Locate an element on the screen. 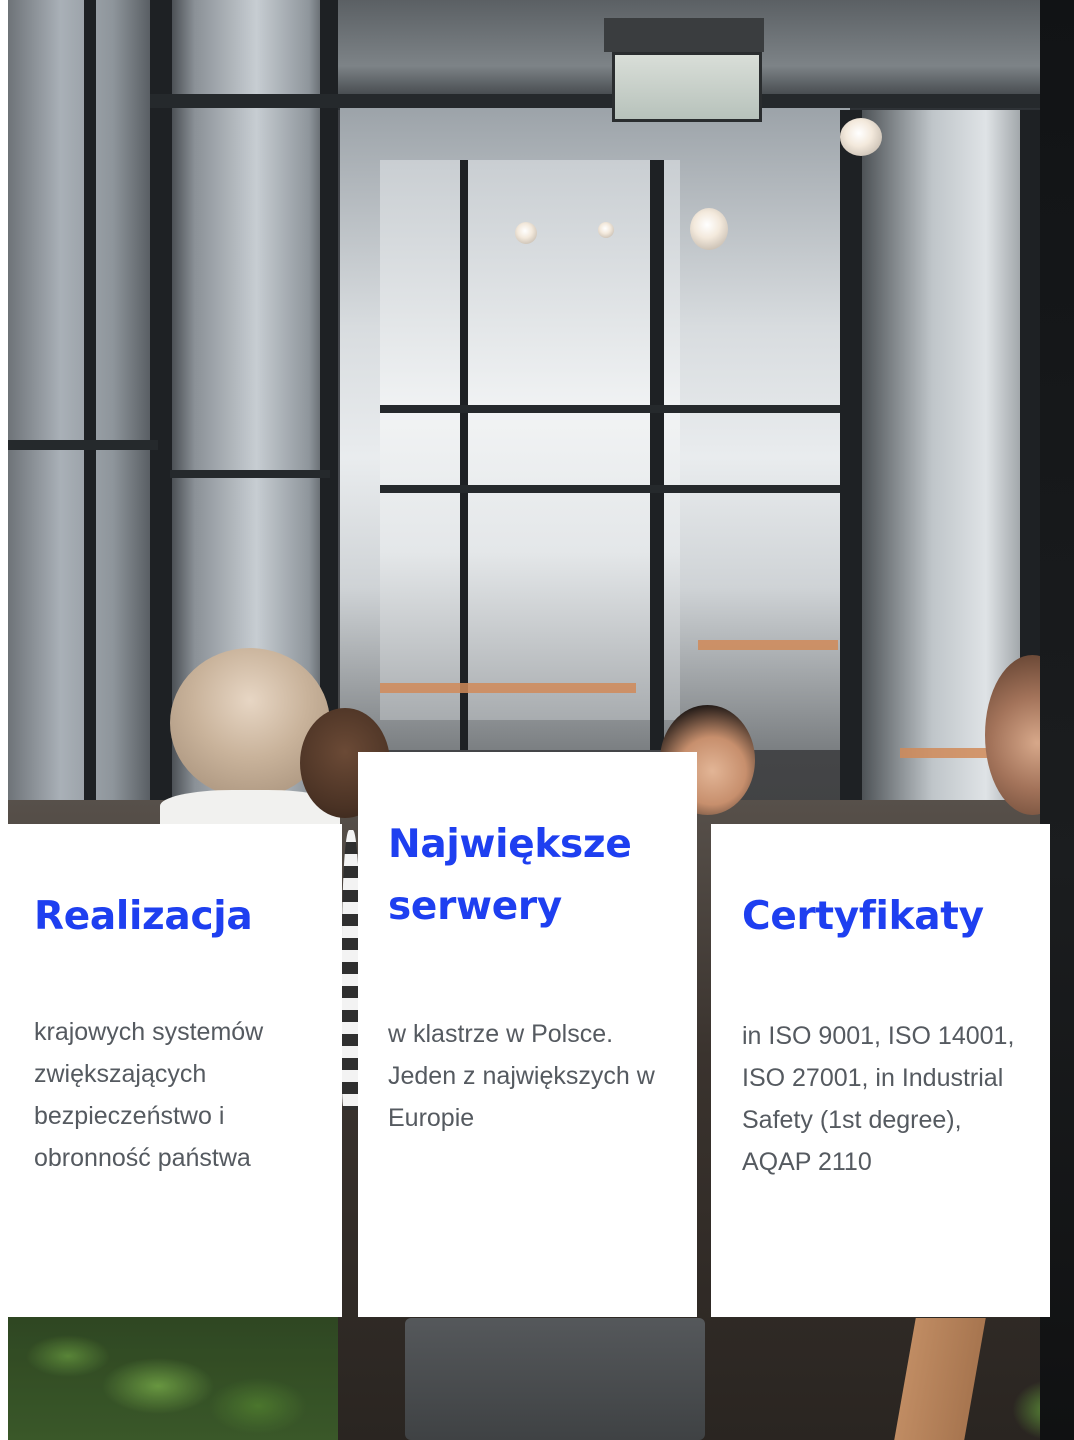 The width and height of the screenshot is (1074, 1440). chair is located at coordinates (555, 1379).